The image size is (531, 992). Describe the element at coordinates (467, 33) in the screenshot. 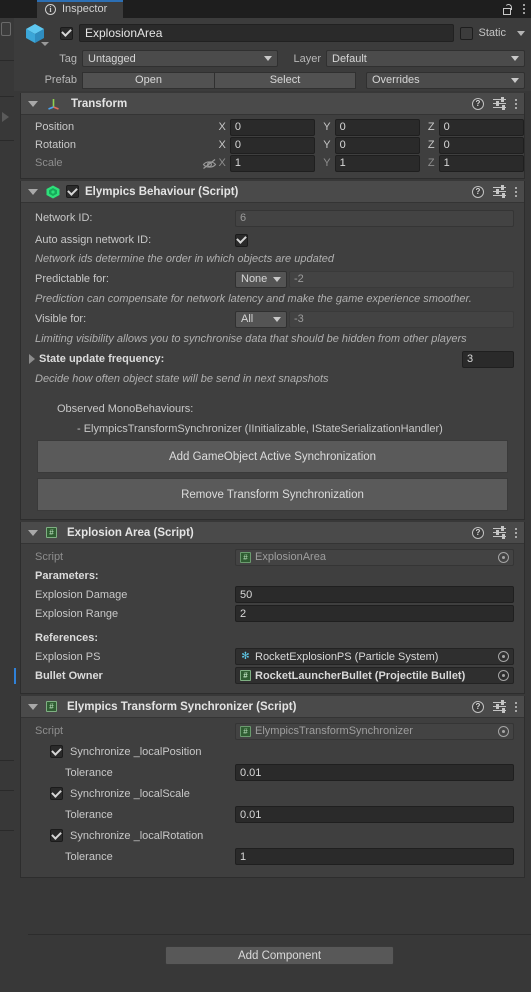

I see `static-checkbox` at that location.